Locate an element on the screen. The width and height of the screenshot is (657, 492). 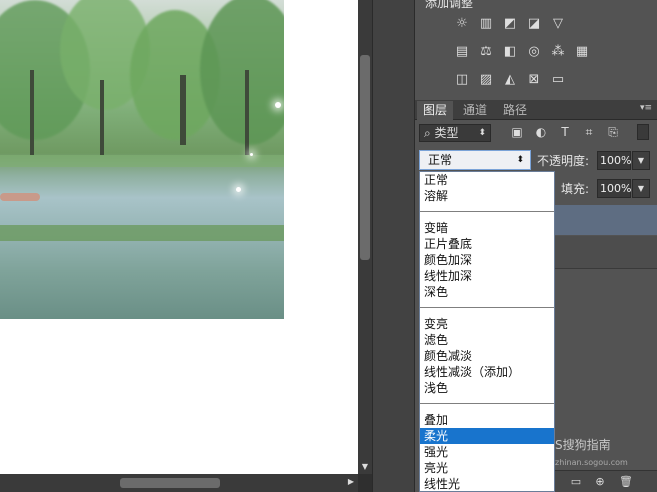
type-filter-icon: T is located at coordinates (565, 132).